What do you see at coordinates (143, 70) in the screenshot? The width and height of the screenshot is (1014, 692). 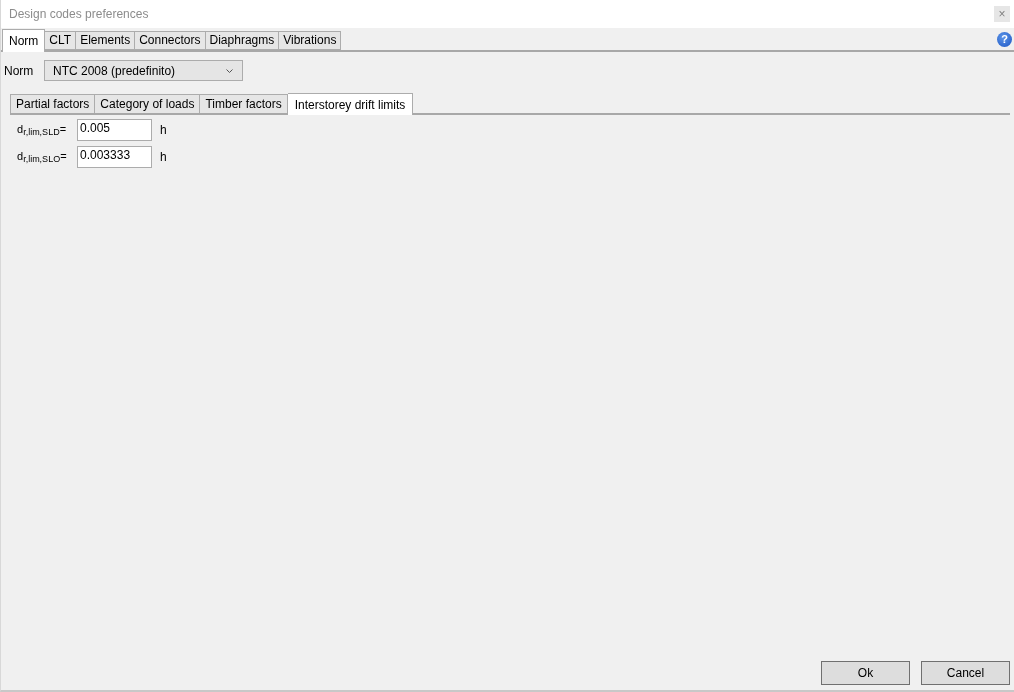 I see `norm-dropdown: NTC 2008 (predefinito)` at bounding box center [143, 70].